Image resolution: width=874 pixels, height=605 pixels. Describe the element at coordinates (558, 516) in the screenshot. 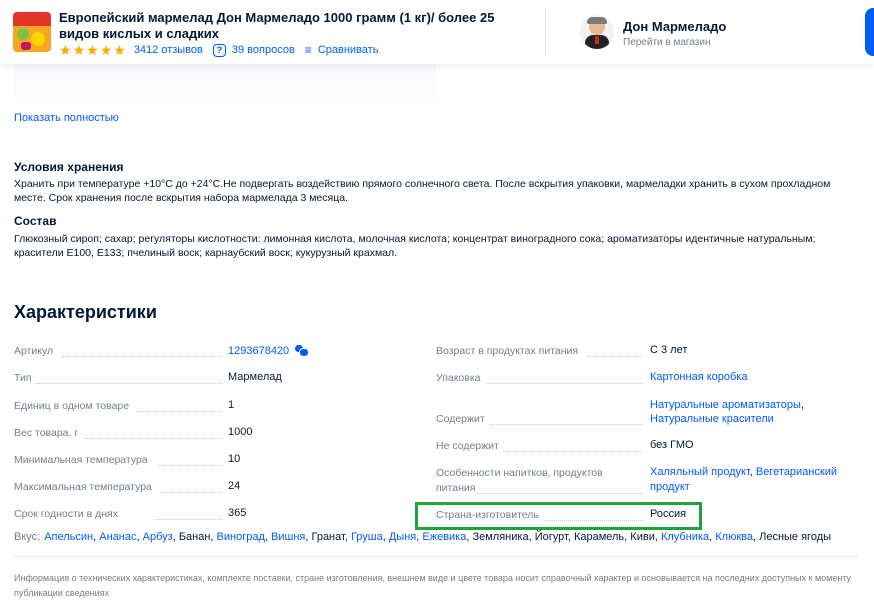

I see `country-highlight-box` at that location.